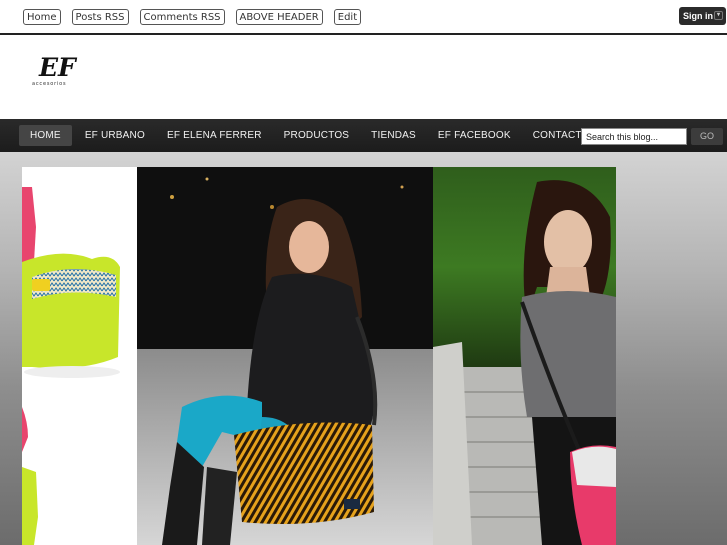  Describe the element at coordinates (279, 17) in the screenshot. I see `top-link-above-header: ABOVE HEADER` at that location.